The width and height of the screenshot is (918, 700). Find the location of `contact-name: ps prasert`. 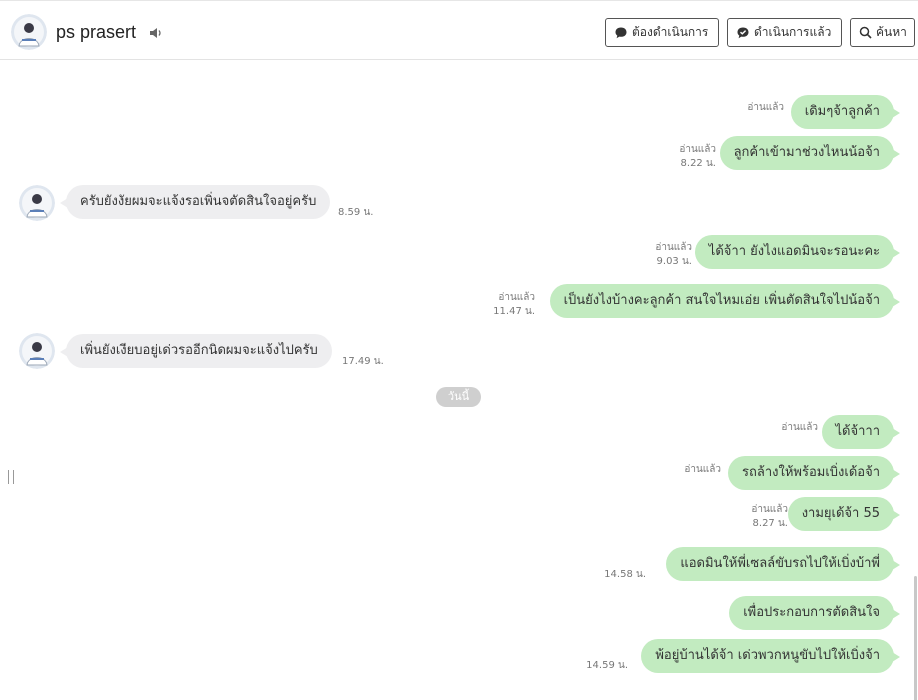

contact-name: ps prasert is located at coordinates (96, 32).